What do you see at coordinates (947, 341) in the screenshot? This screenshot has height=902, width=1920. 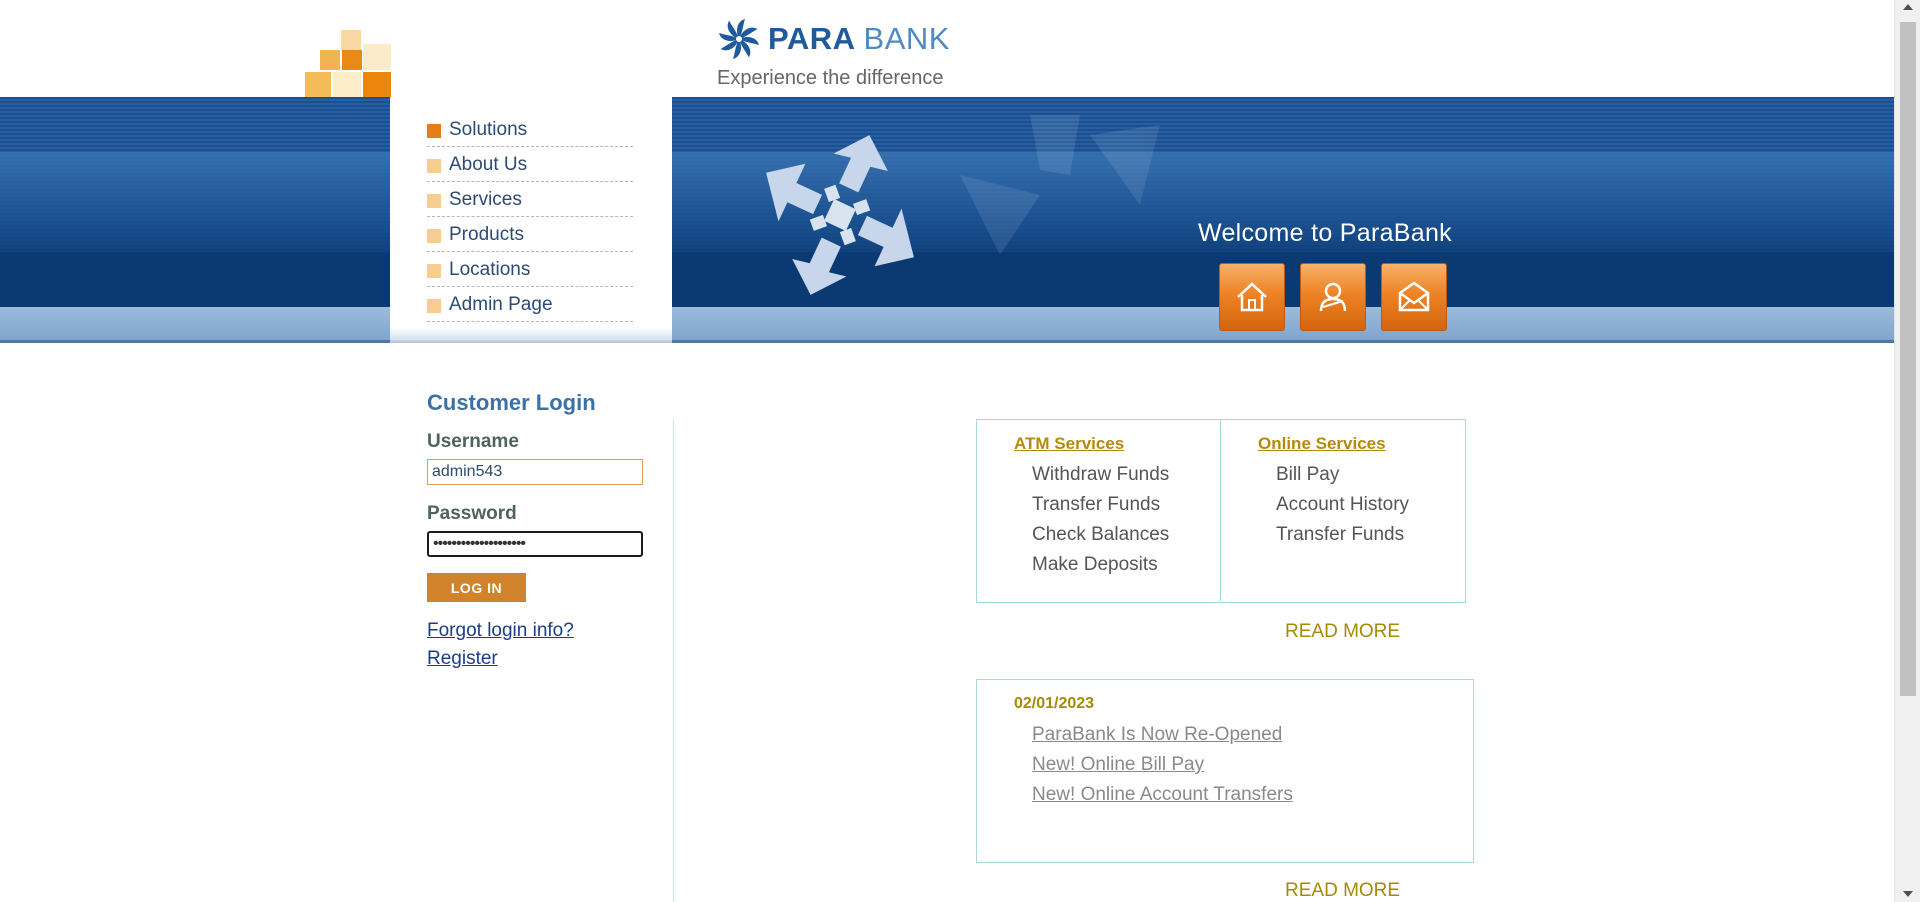 I see `header-band-bottom-line` at bounding box center [947, 341].